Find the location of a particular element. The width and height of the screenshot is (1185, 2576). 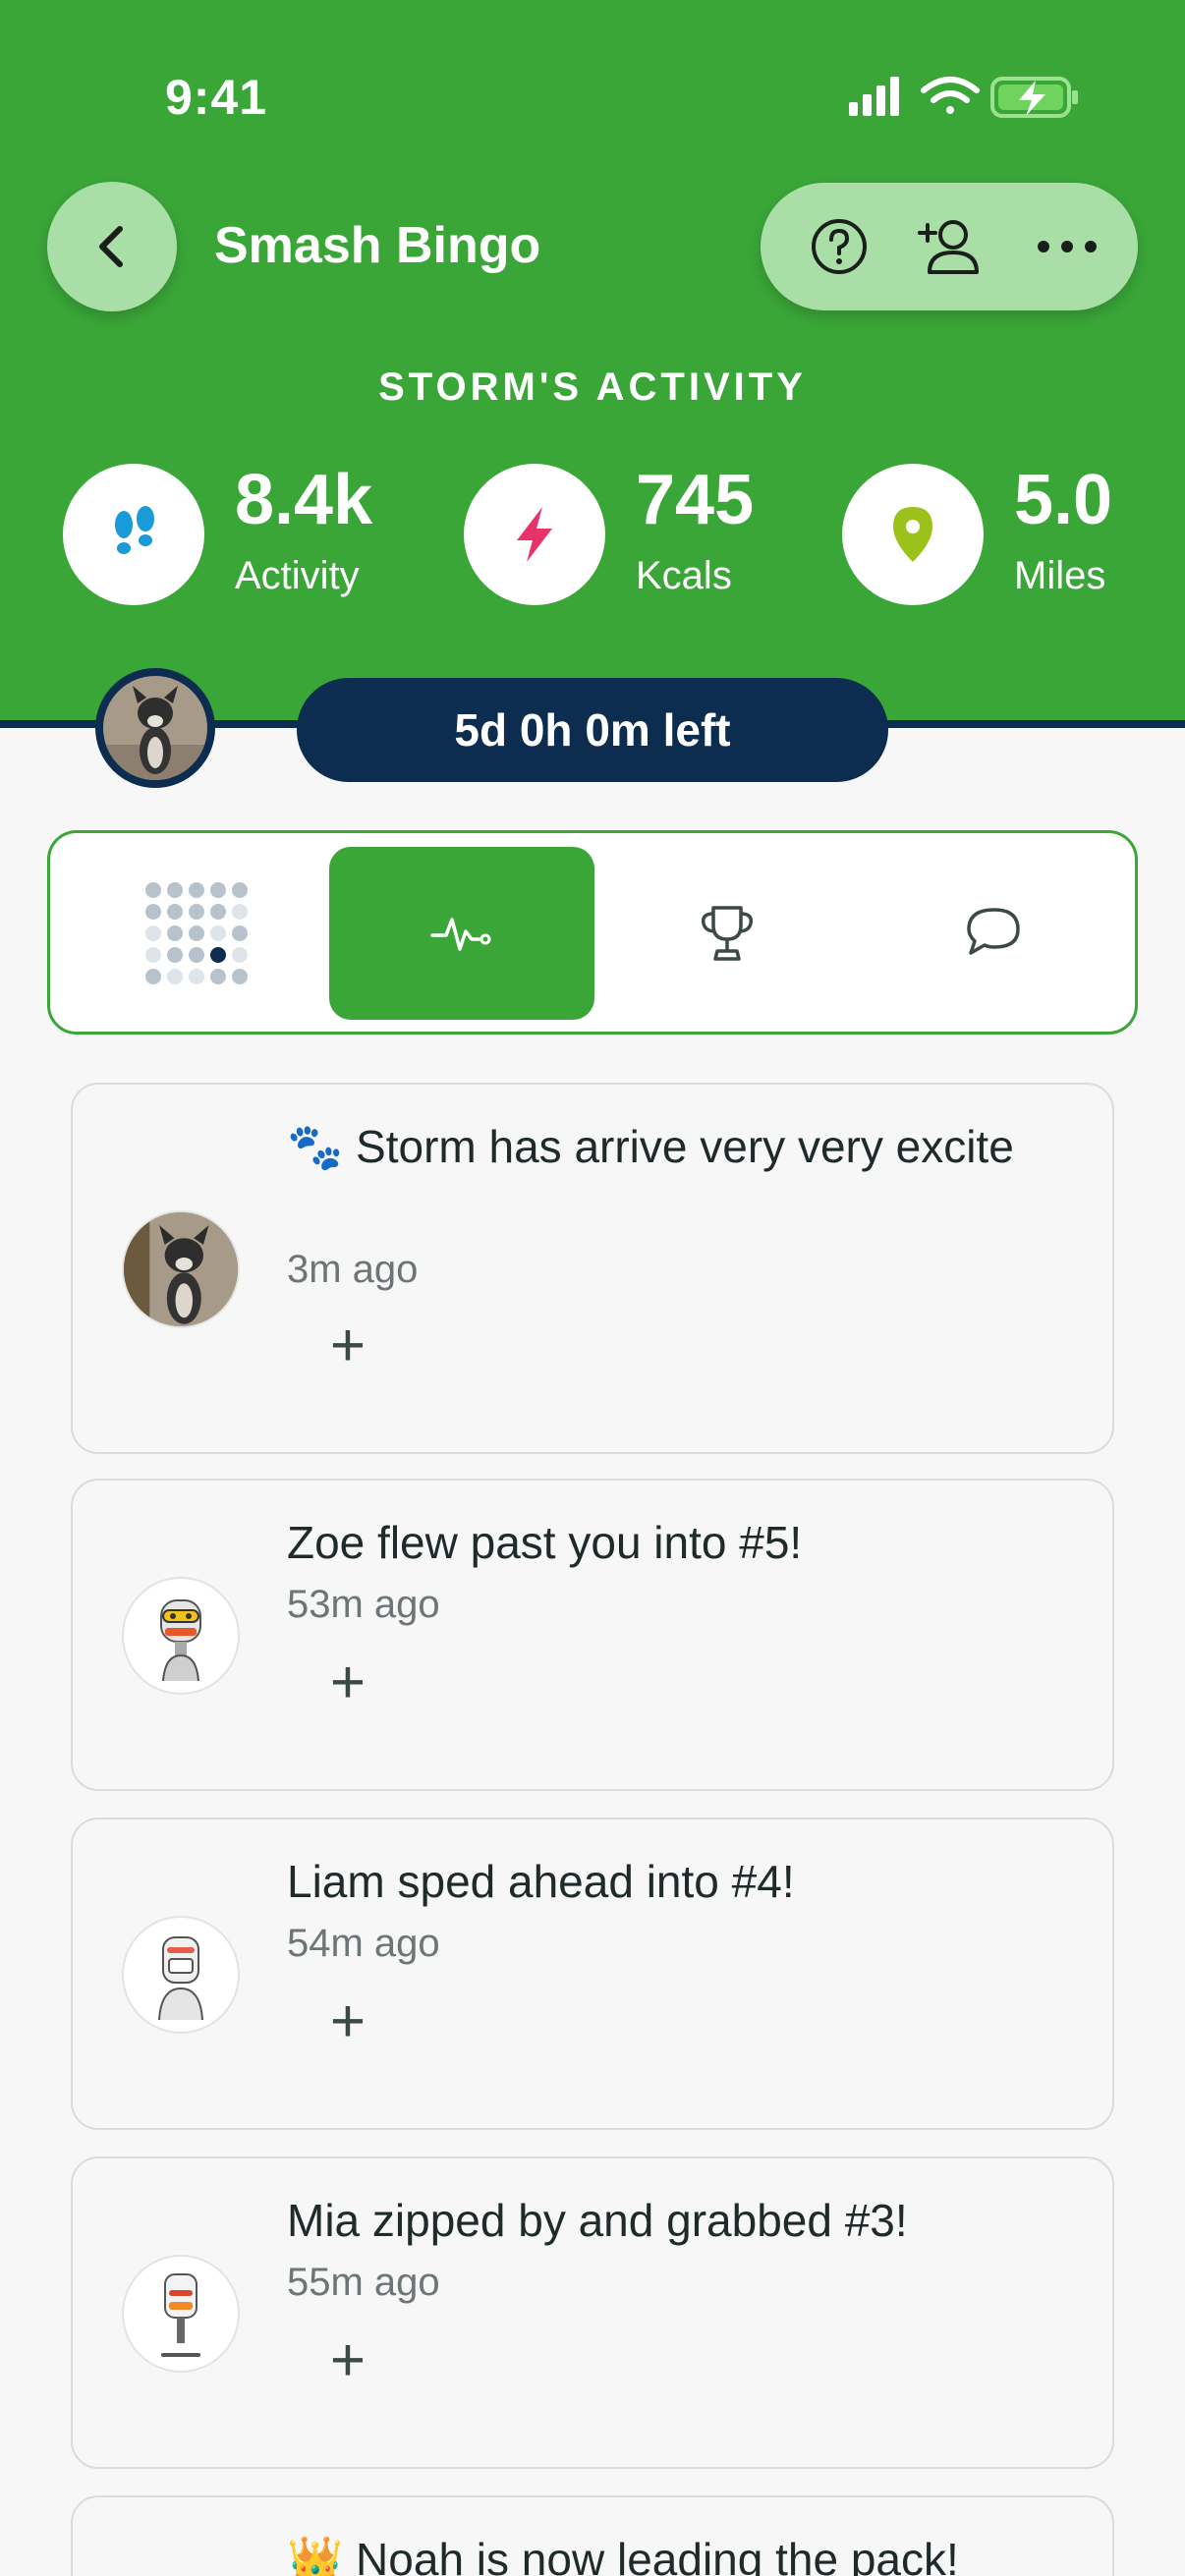

tab-chat is located at coordinates (993, 933).